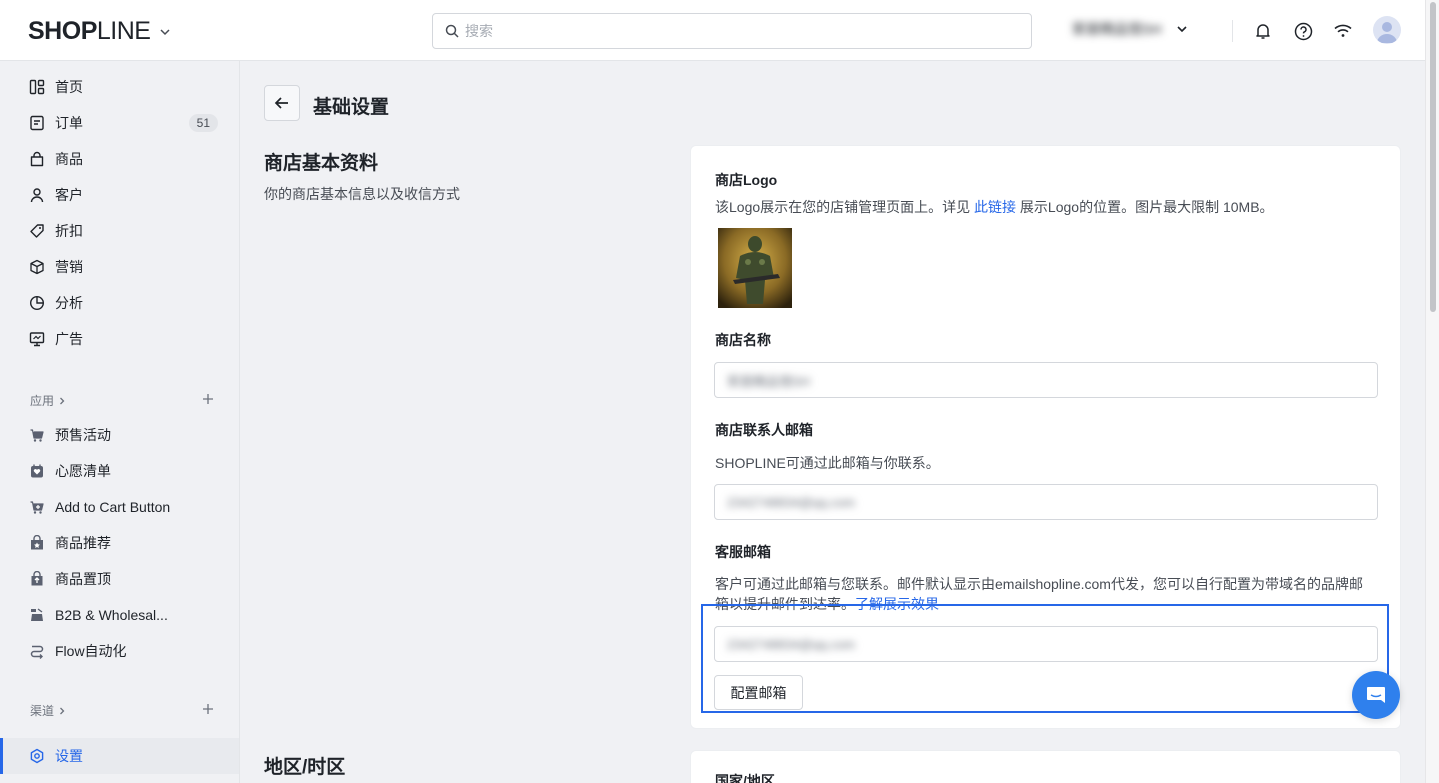 Image resolution: width=1439 pixels, height=783 pixels. I want to click on brand-logo: SHOPLINE, so click(100, 31).